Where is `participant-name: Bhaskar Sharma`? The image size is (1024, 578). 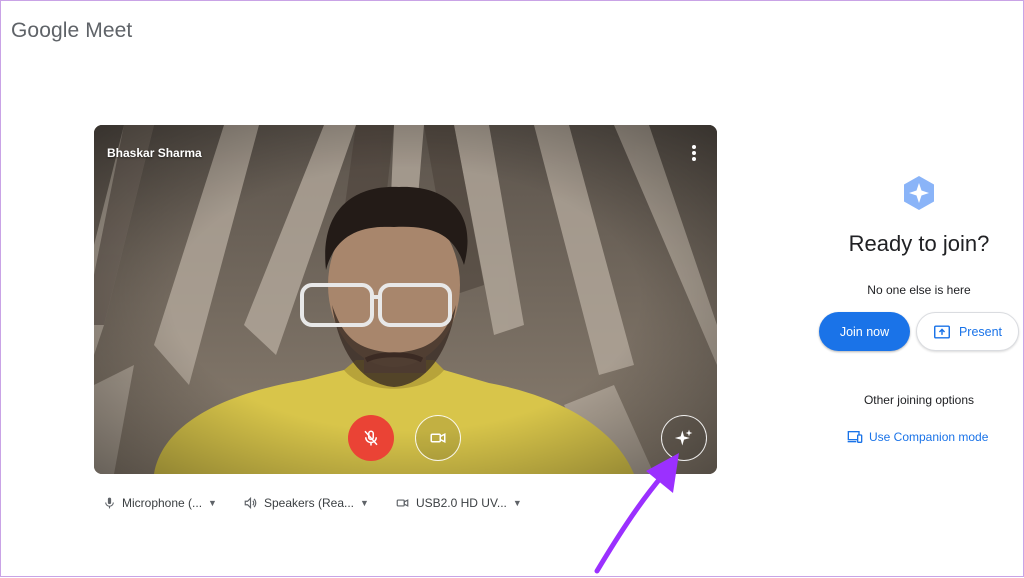 participant-name: Bhaskar Sharma is located at coordinates (154, 153).